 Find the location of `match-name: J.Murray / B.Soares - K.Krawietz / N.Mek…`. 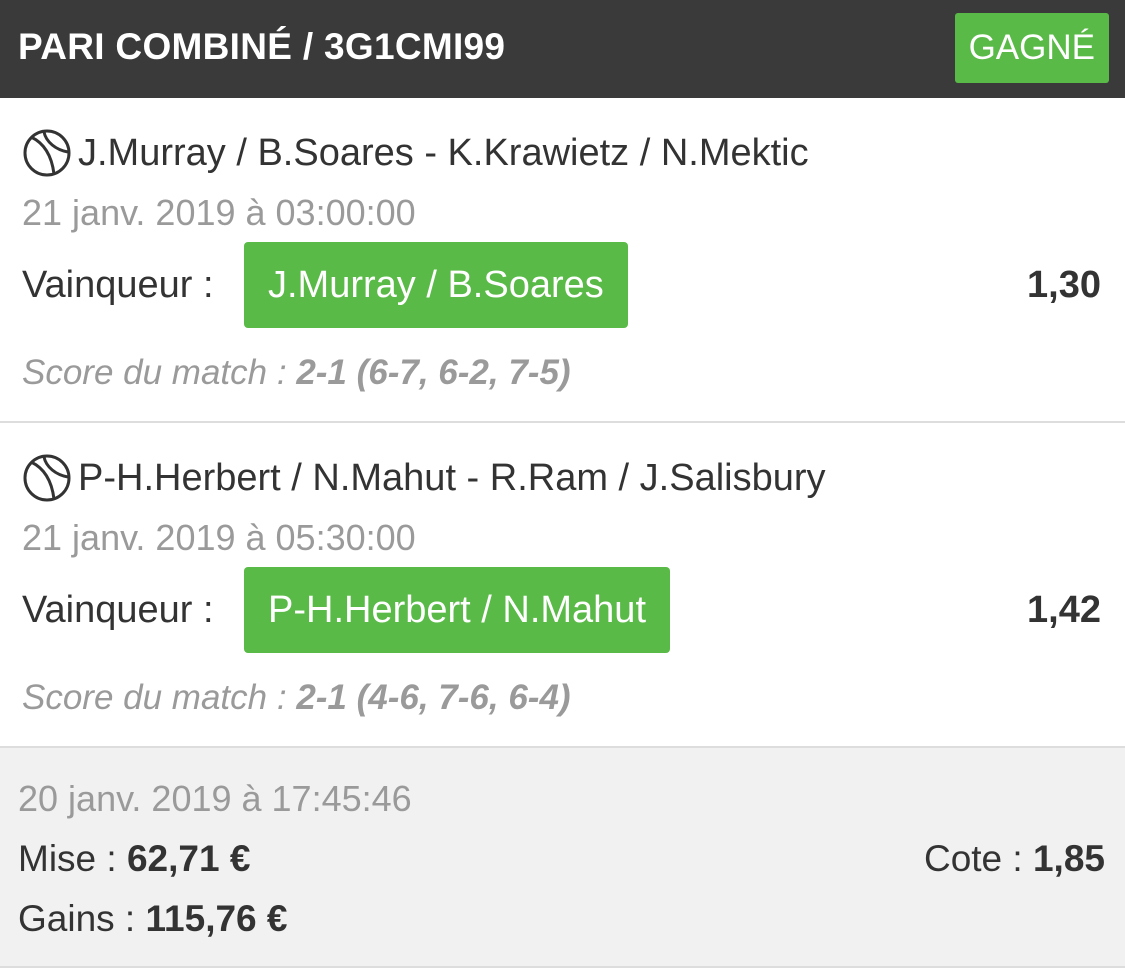

match-name: J.Murray / B.Soares - K.Krawietz / N.Mek… is located at coordinates (443, 153).